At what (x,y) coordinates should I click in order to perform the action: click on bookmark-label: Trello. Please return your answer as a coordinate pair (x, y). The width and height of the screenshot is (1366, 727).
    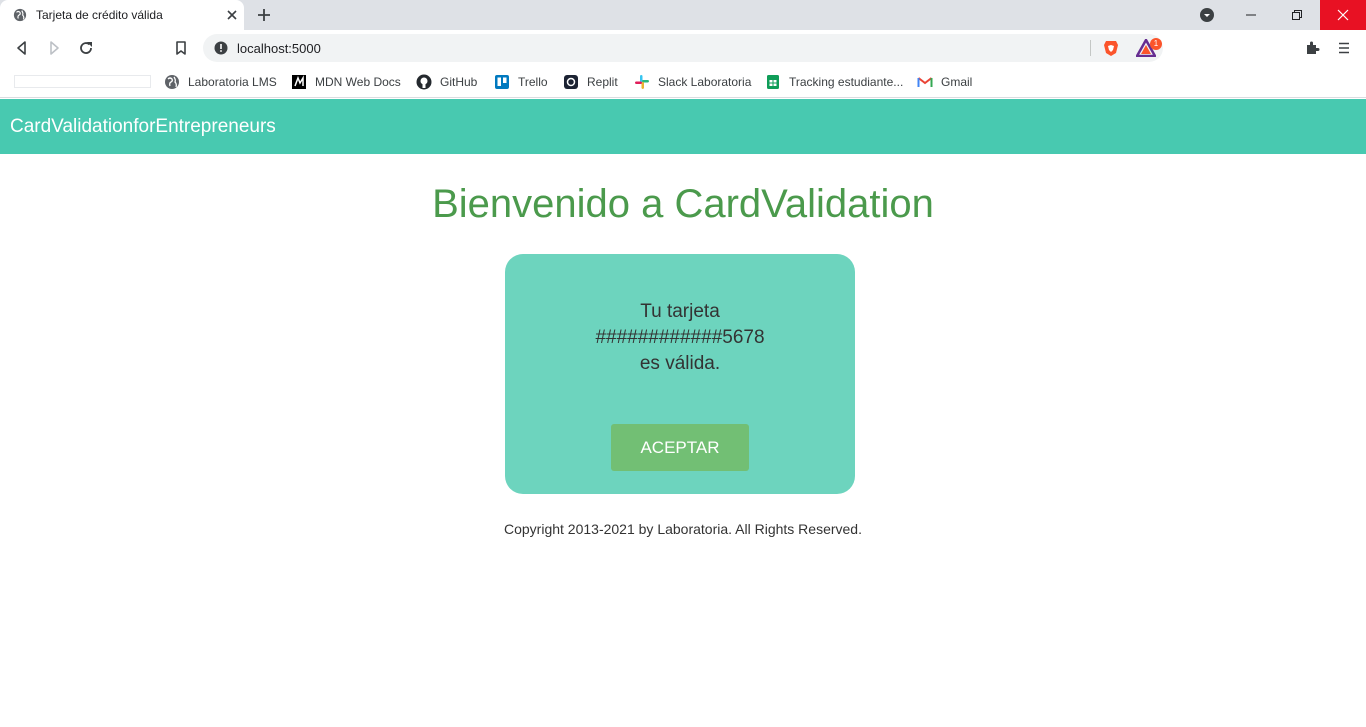
    Looking at the image, I should click on (533, 82).